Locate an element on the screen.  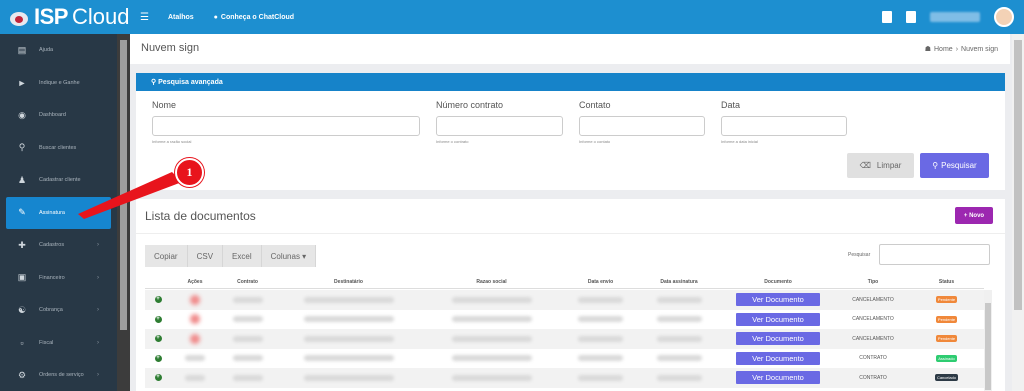
annotation-arrow is located at coordinates (130, 195).